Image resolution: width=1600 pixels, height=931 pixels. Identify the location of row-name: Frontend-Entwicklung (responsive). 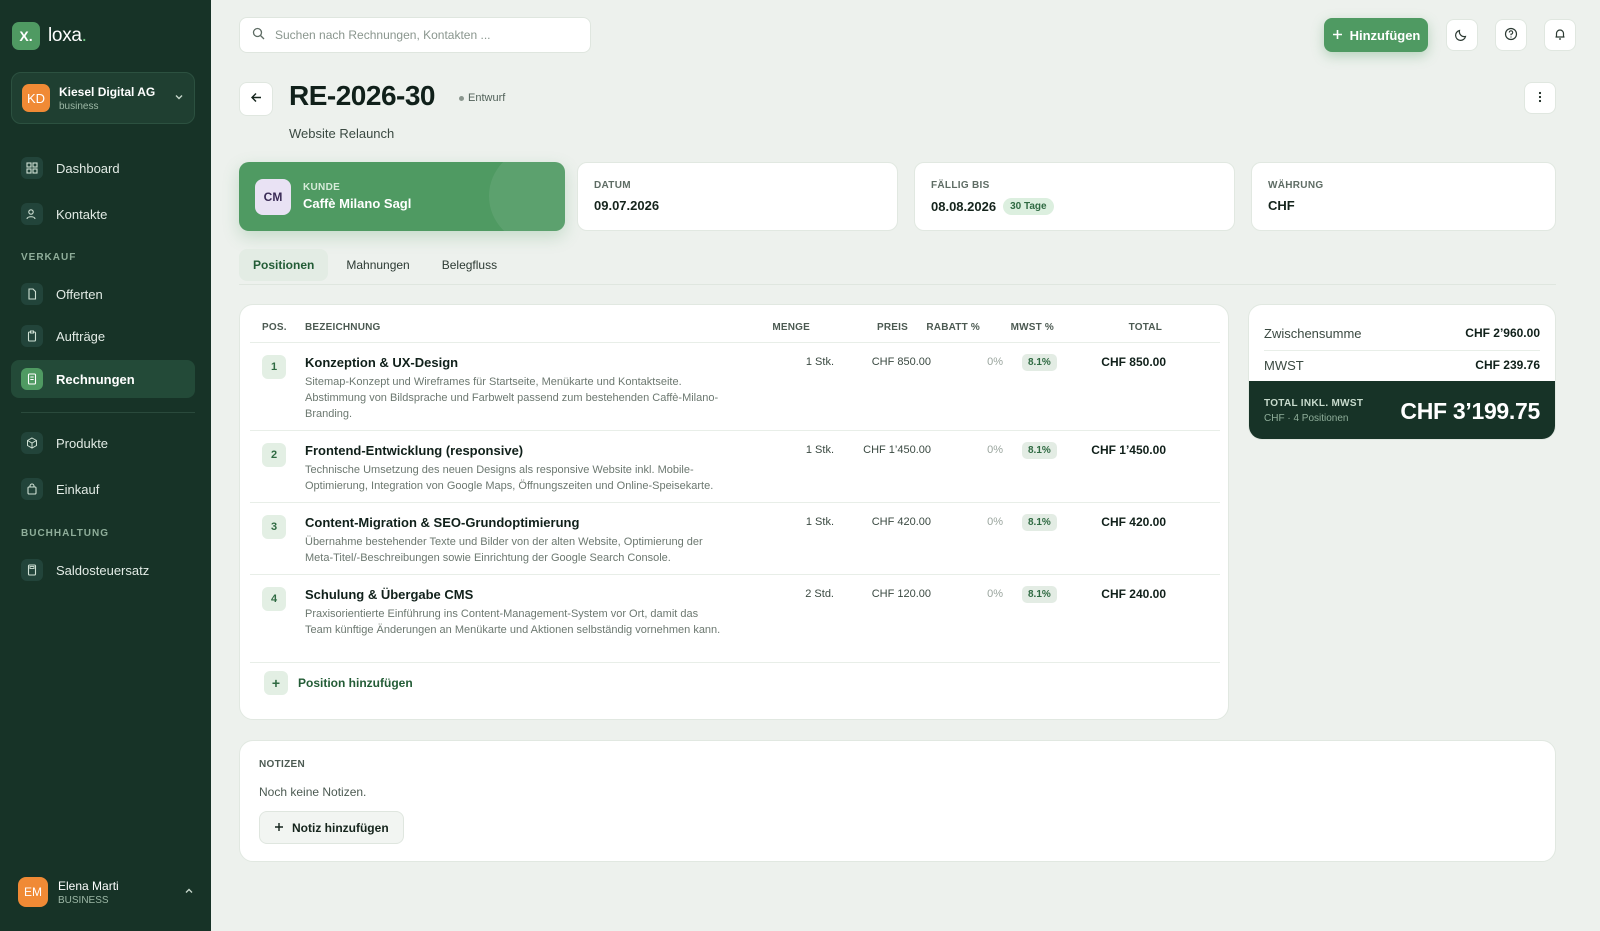
(414, 450).